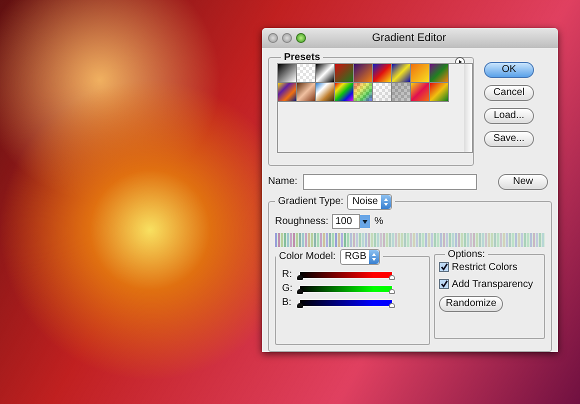 Image resolution: width=580 pixels, height=404 pixels. What do you see at coordinates (283, 182) in the screenshot?
I see `name-label: Name:` at bounding box center [283, 182].